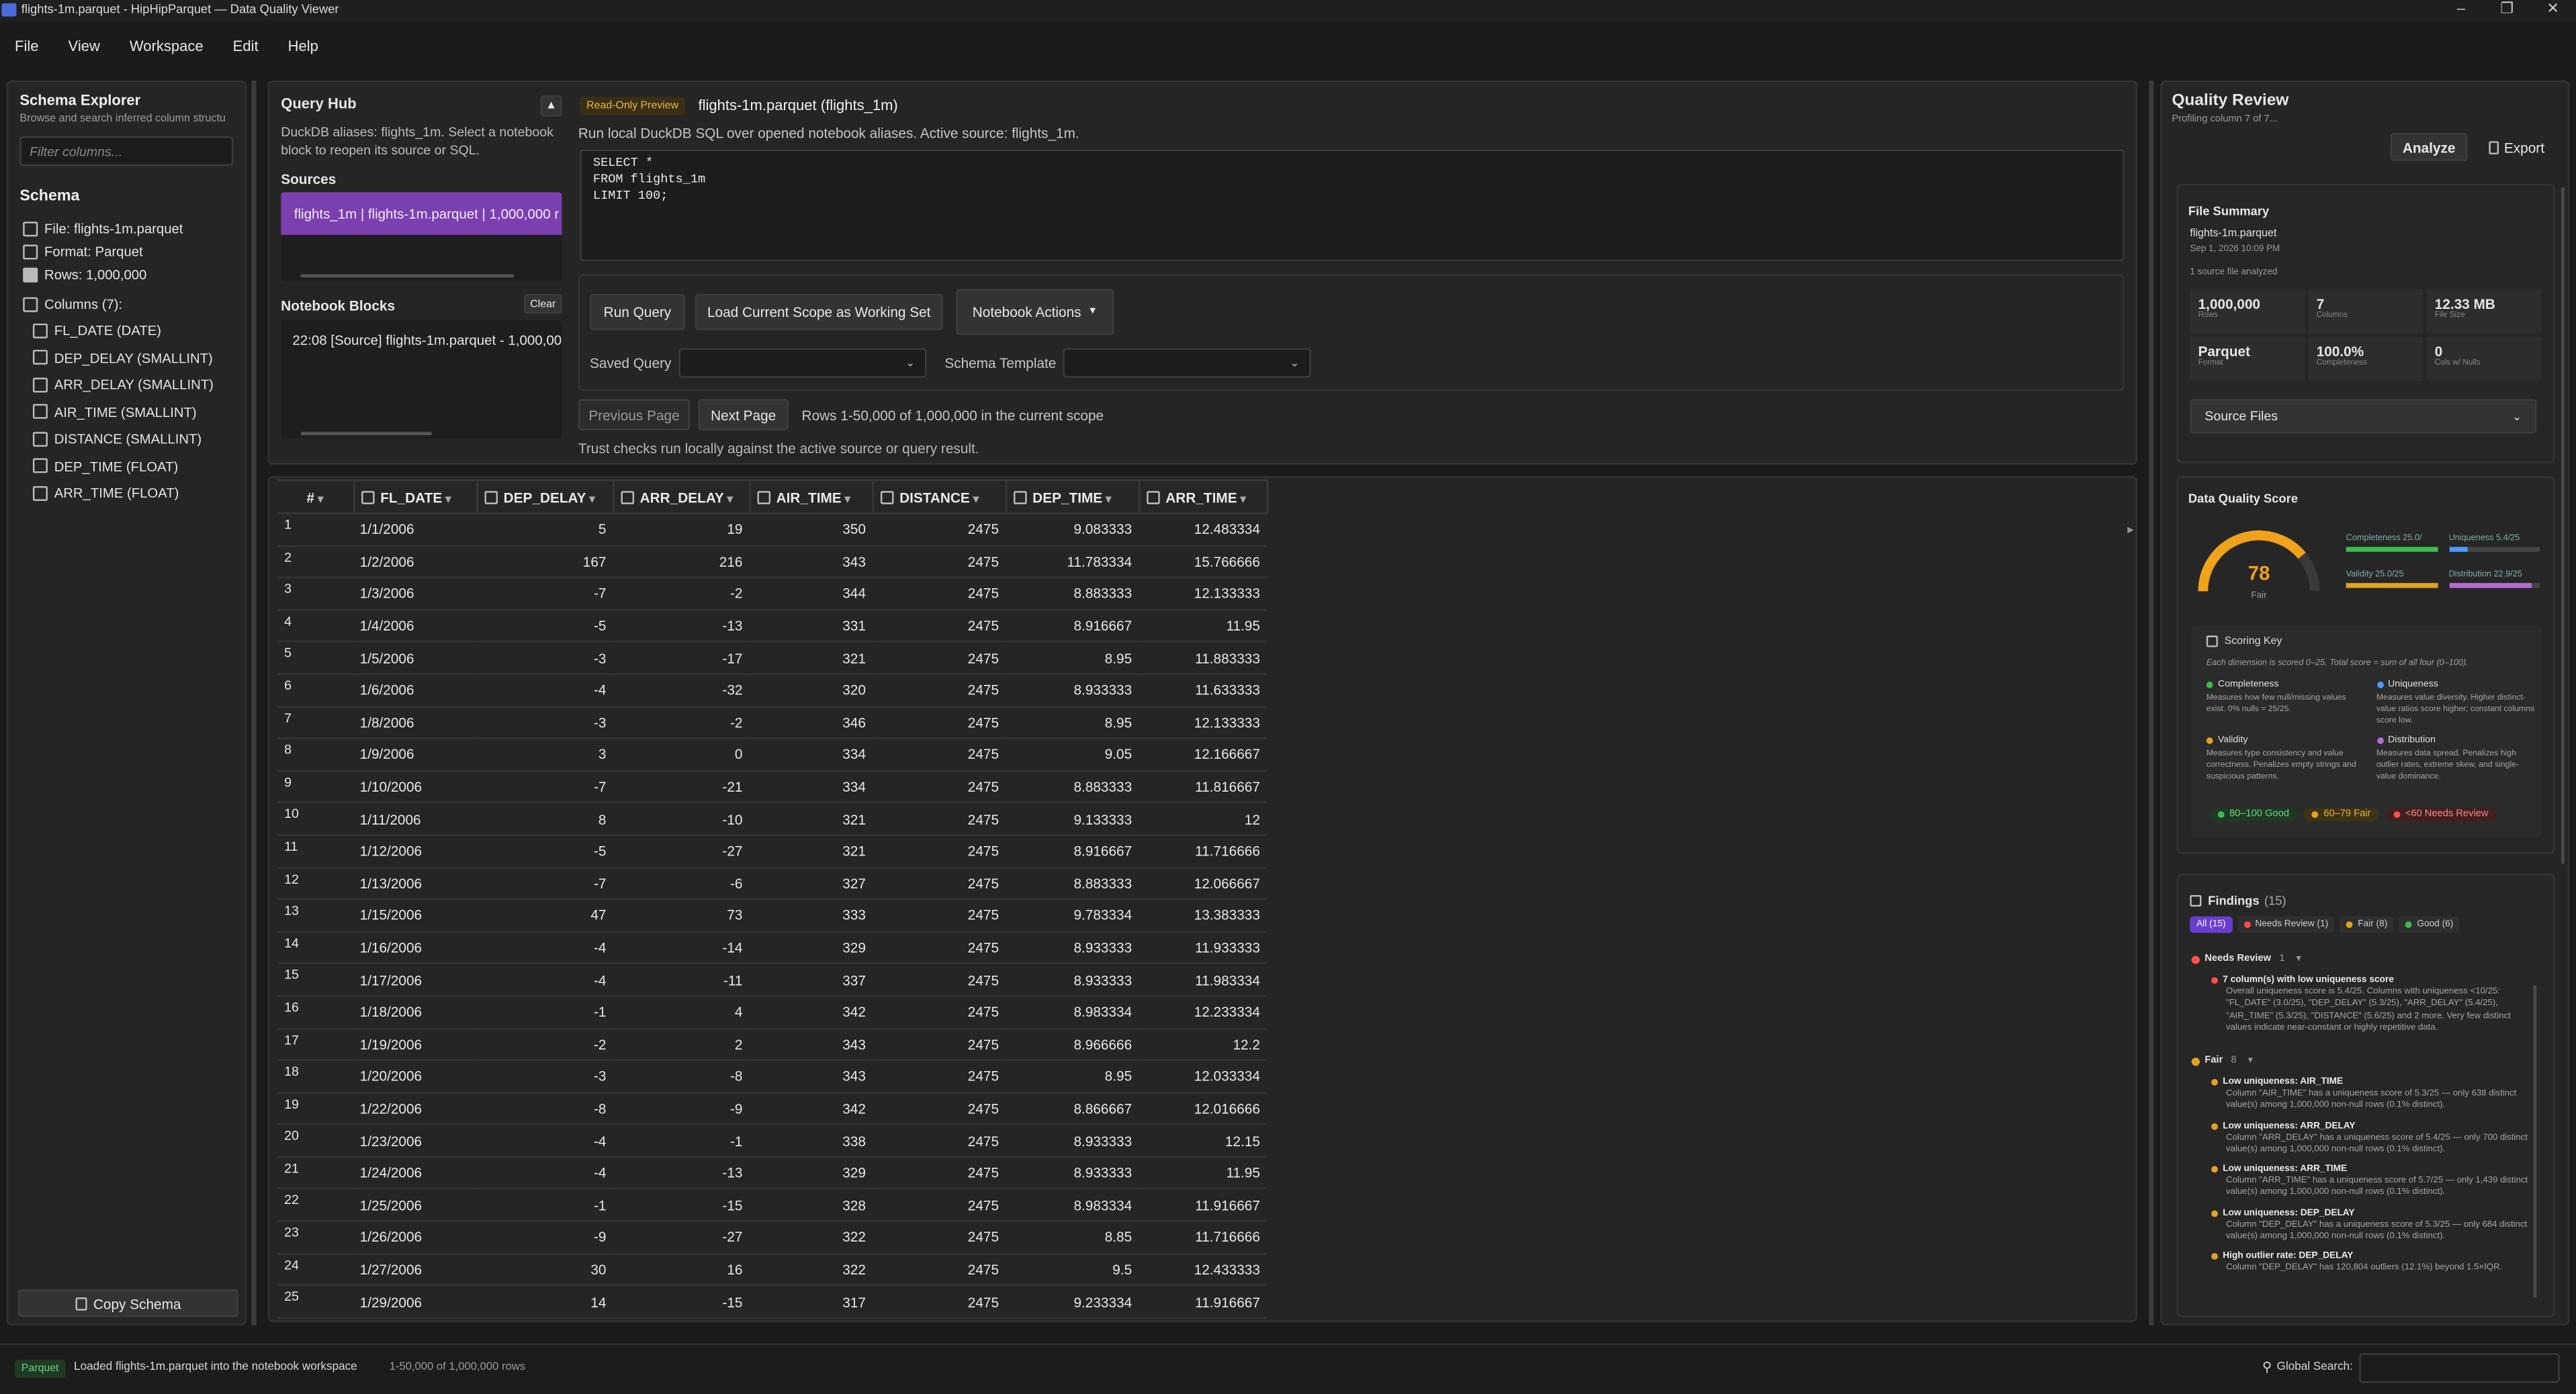  Describe the element at coordinates (415, 1205) in the screenshot. I see `table-cell: 1/25/2006` at that location.